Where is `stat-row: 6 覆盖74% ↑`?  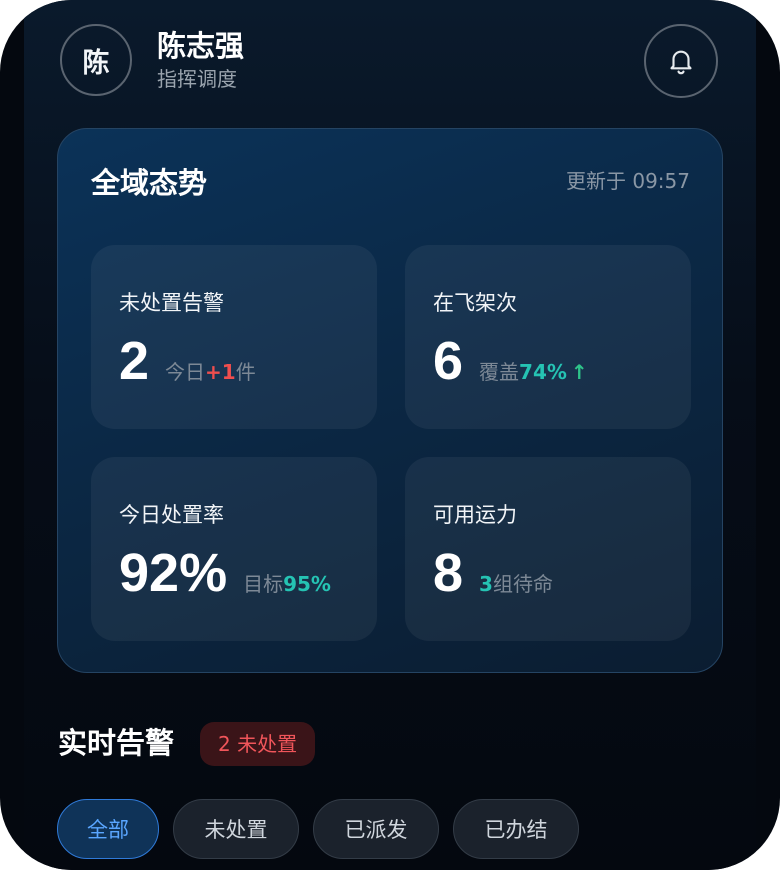
stat-row: 6 覆盖74% ↑ is located at coordinates (510, 361).